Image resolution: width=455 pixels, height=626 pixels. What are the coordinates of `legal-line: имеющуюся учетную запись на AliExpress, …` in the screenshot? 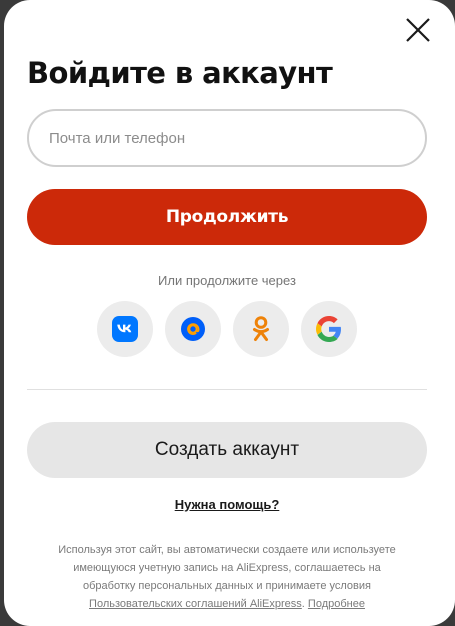 It's located at (227, 568).